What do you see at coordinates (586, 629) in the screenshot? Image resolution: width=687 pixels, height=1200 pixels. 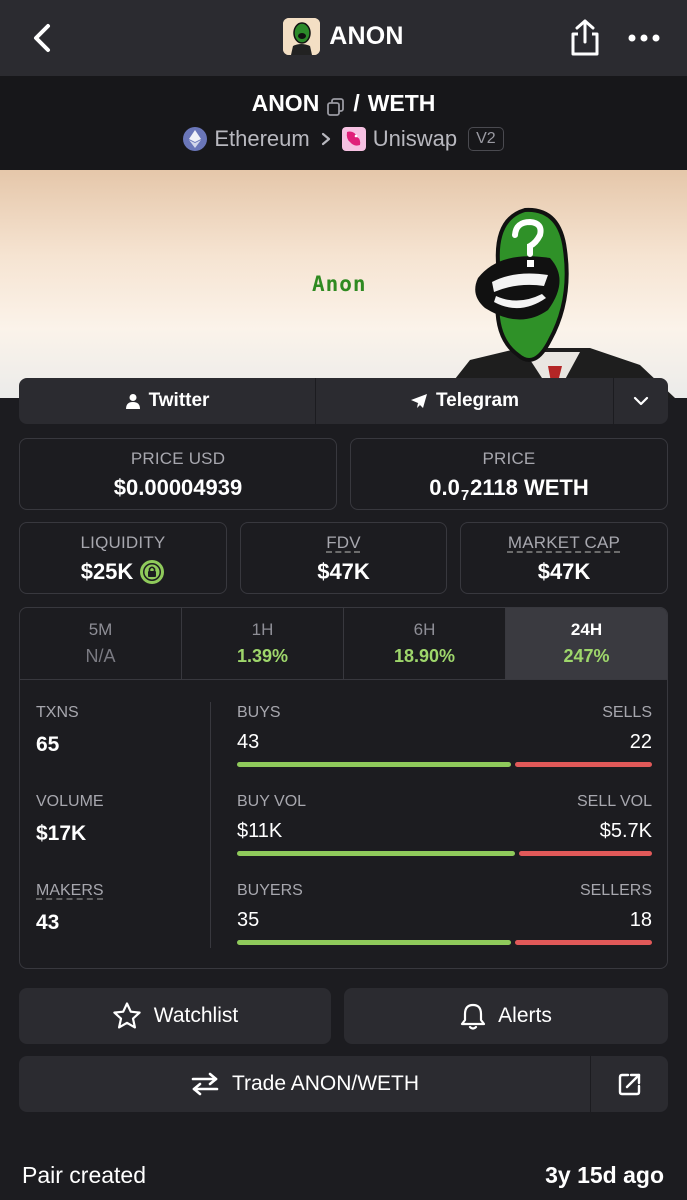 I see `tab-24h-label: 24H` at bounding box center [586, 629].